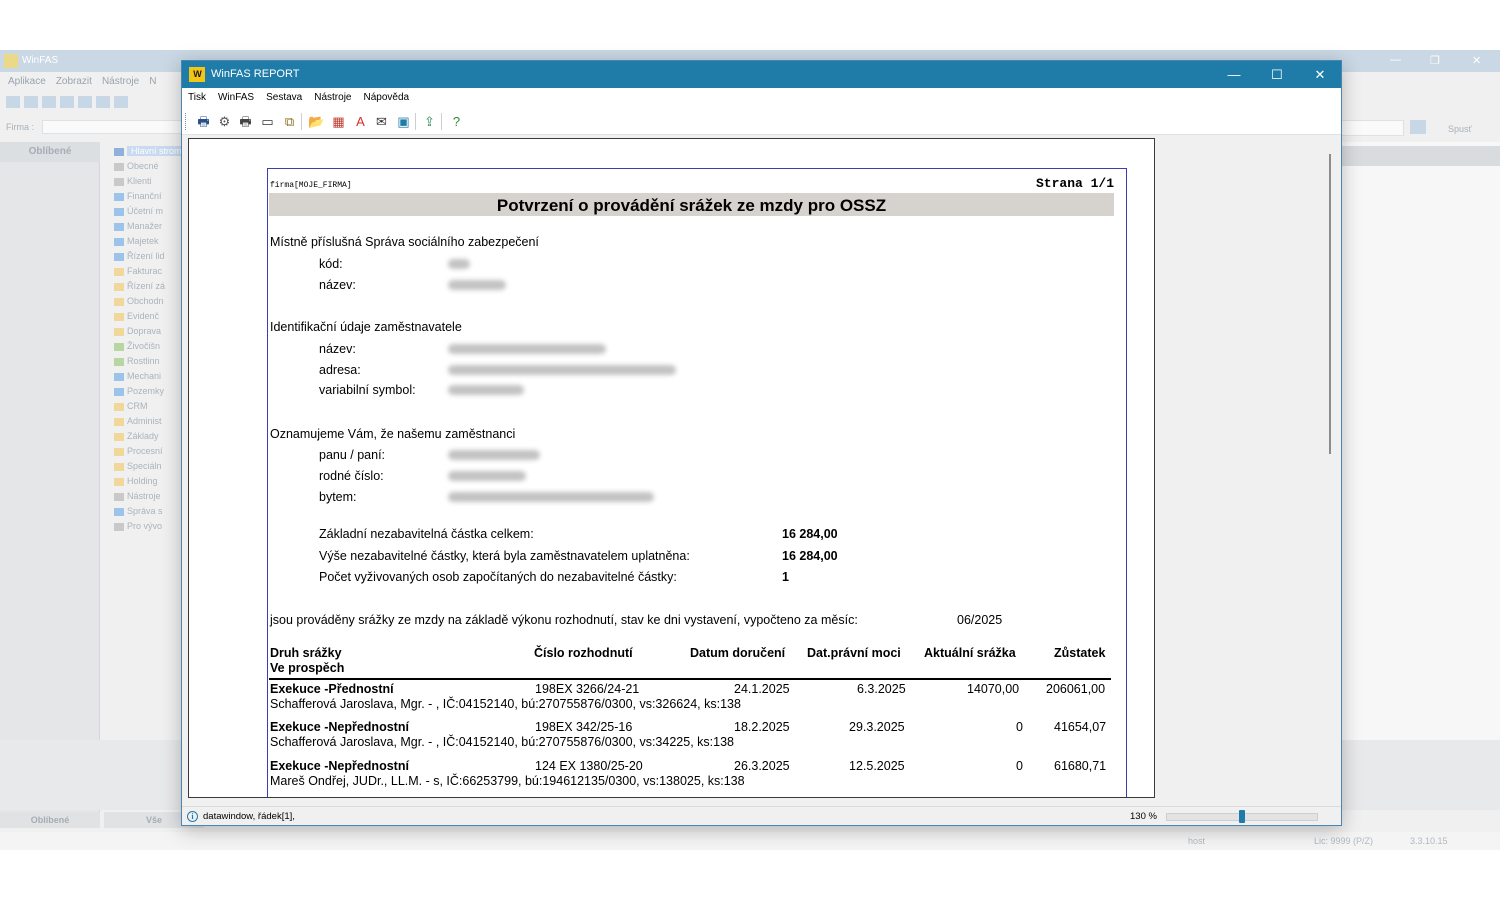  Describe the element at coordinates (144, 496) in the screenshot. I see `bg-tree-item: Nástroje` at that location.